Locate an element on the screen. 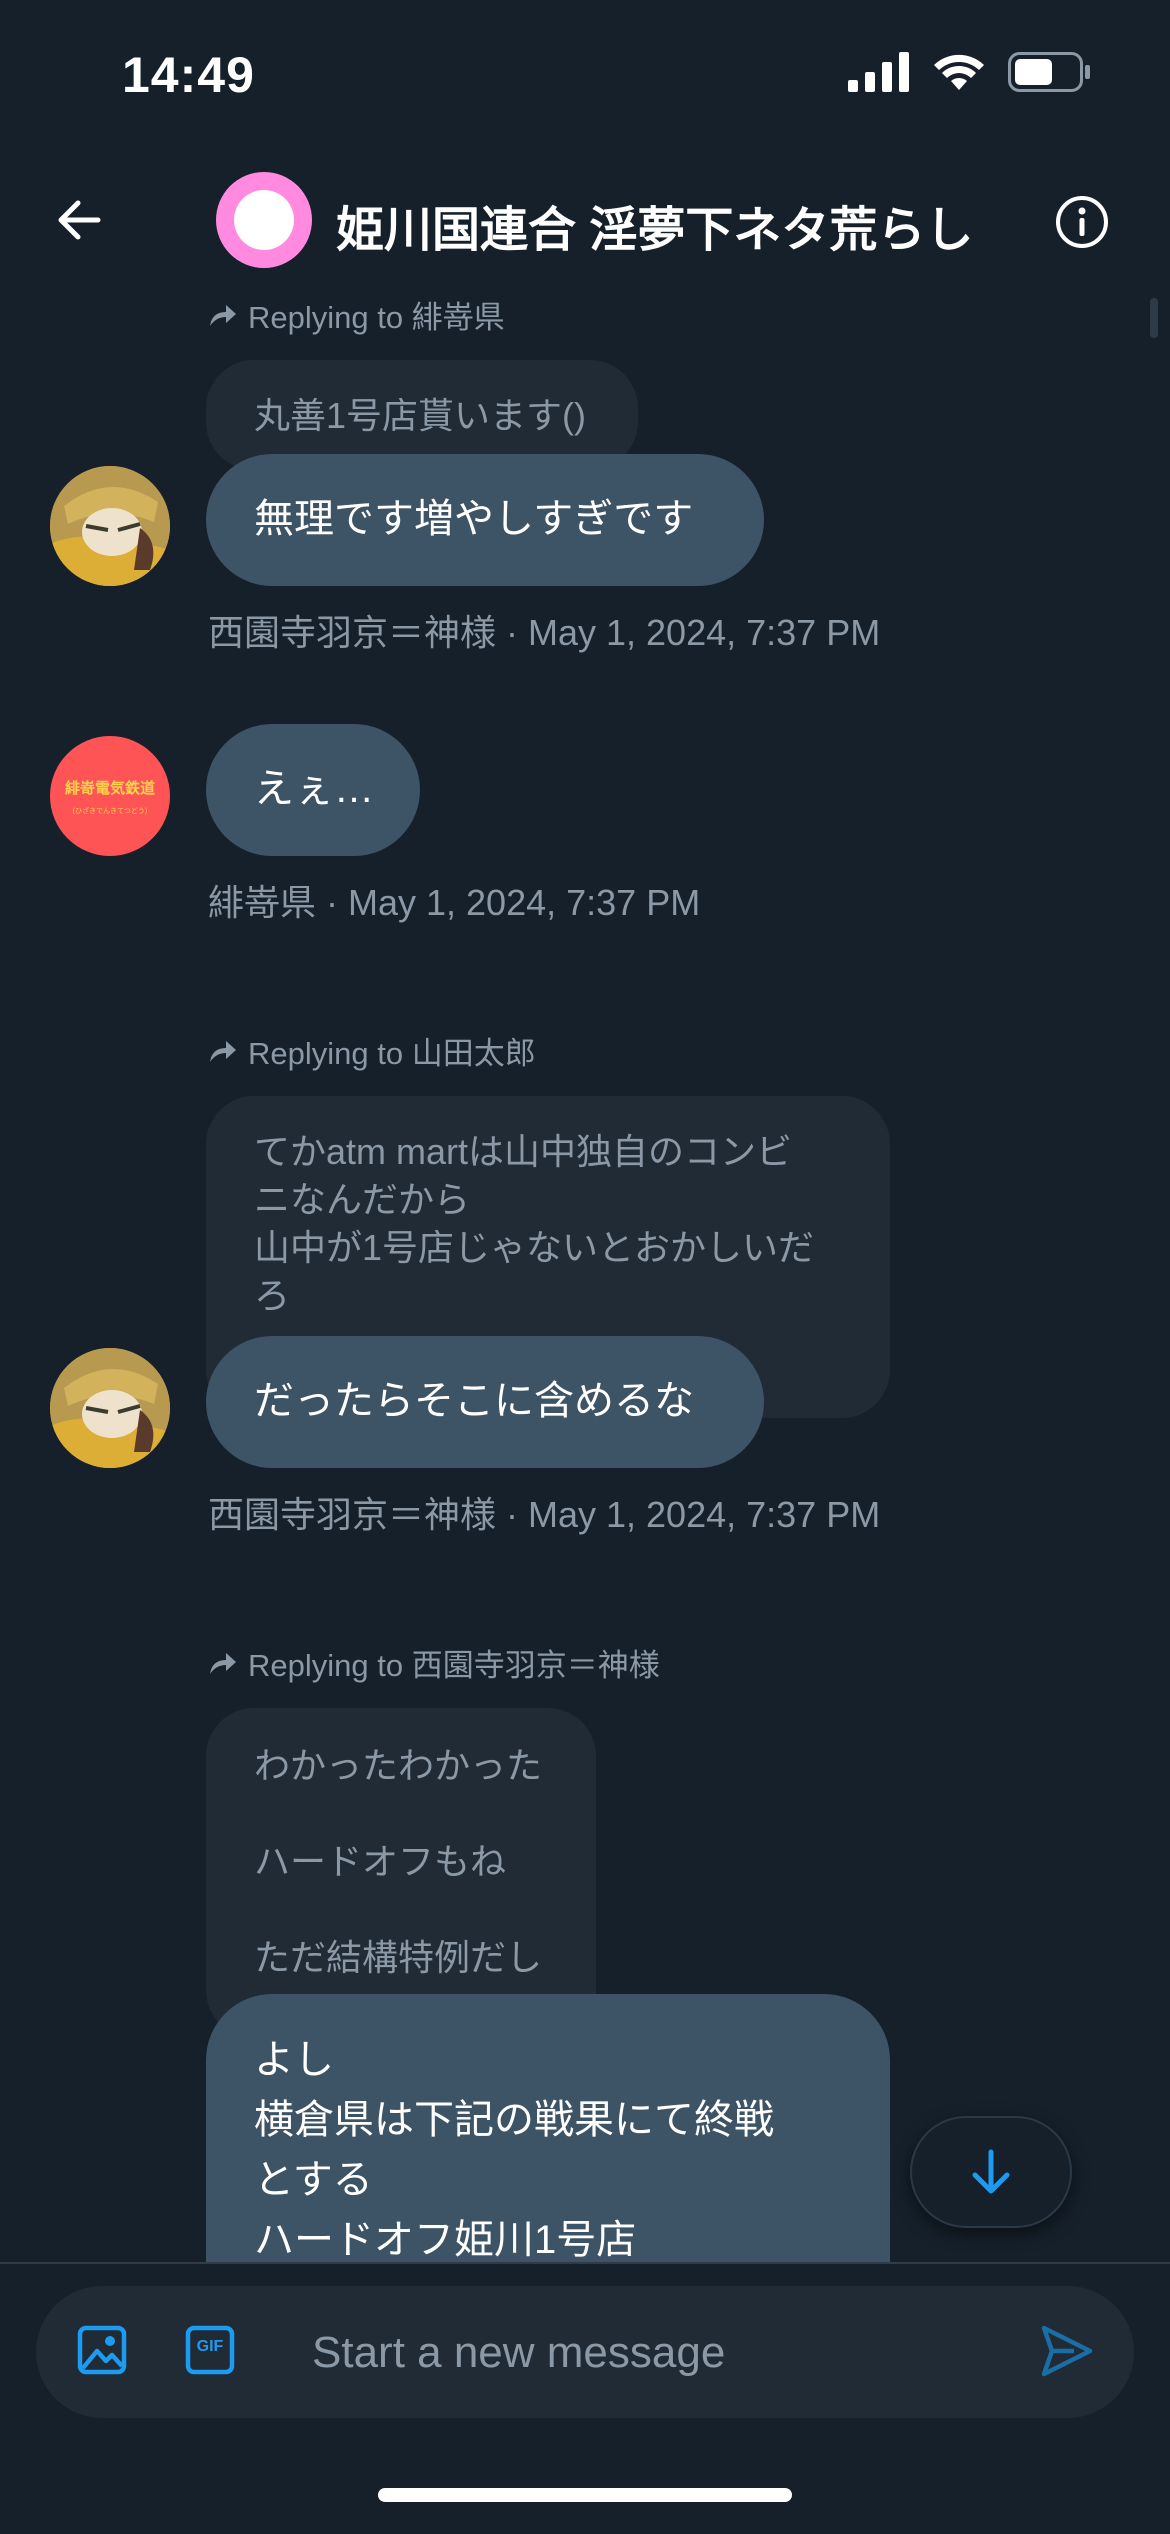 This screenshot has height=2534, width=1170. image-icon is located at coordinates (102, 2350).